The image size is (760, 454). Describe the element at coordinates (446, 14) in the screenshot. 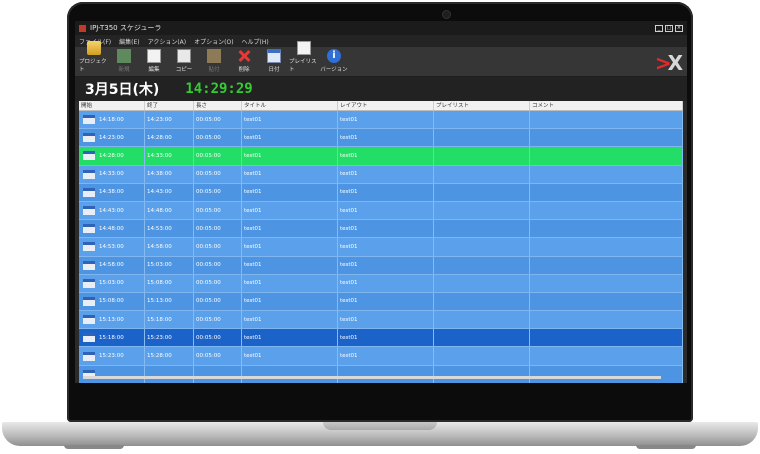

I see `camera-icon` at that location.